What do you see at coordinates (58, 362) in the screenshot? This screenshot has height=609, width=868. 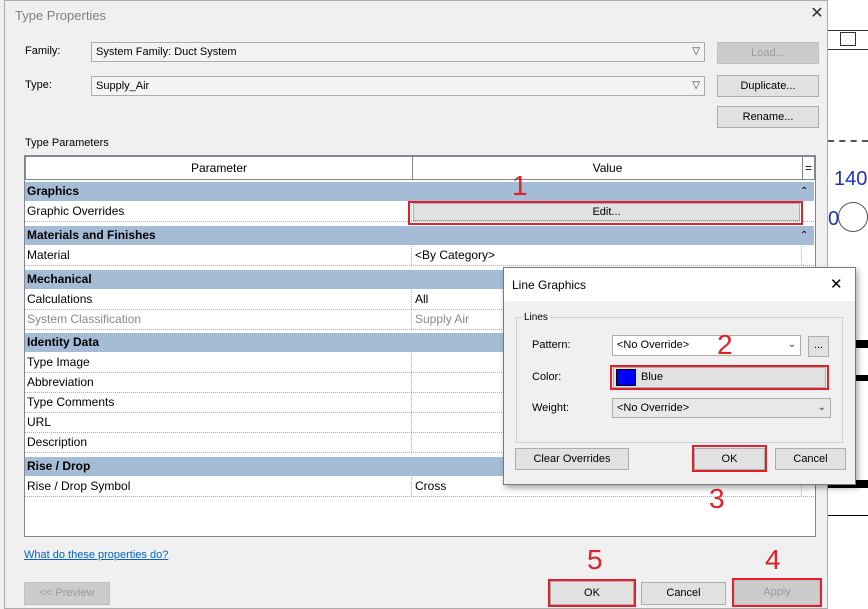 I see `param-type-image: Type Image` at bounding box center [58, 362].